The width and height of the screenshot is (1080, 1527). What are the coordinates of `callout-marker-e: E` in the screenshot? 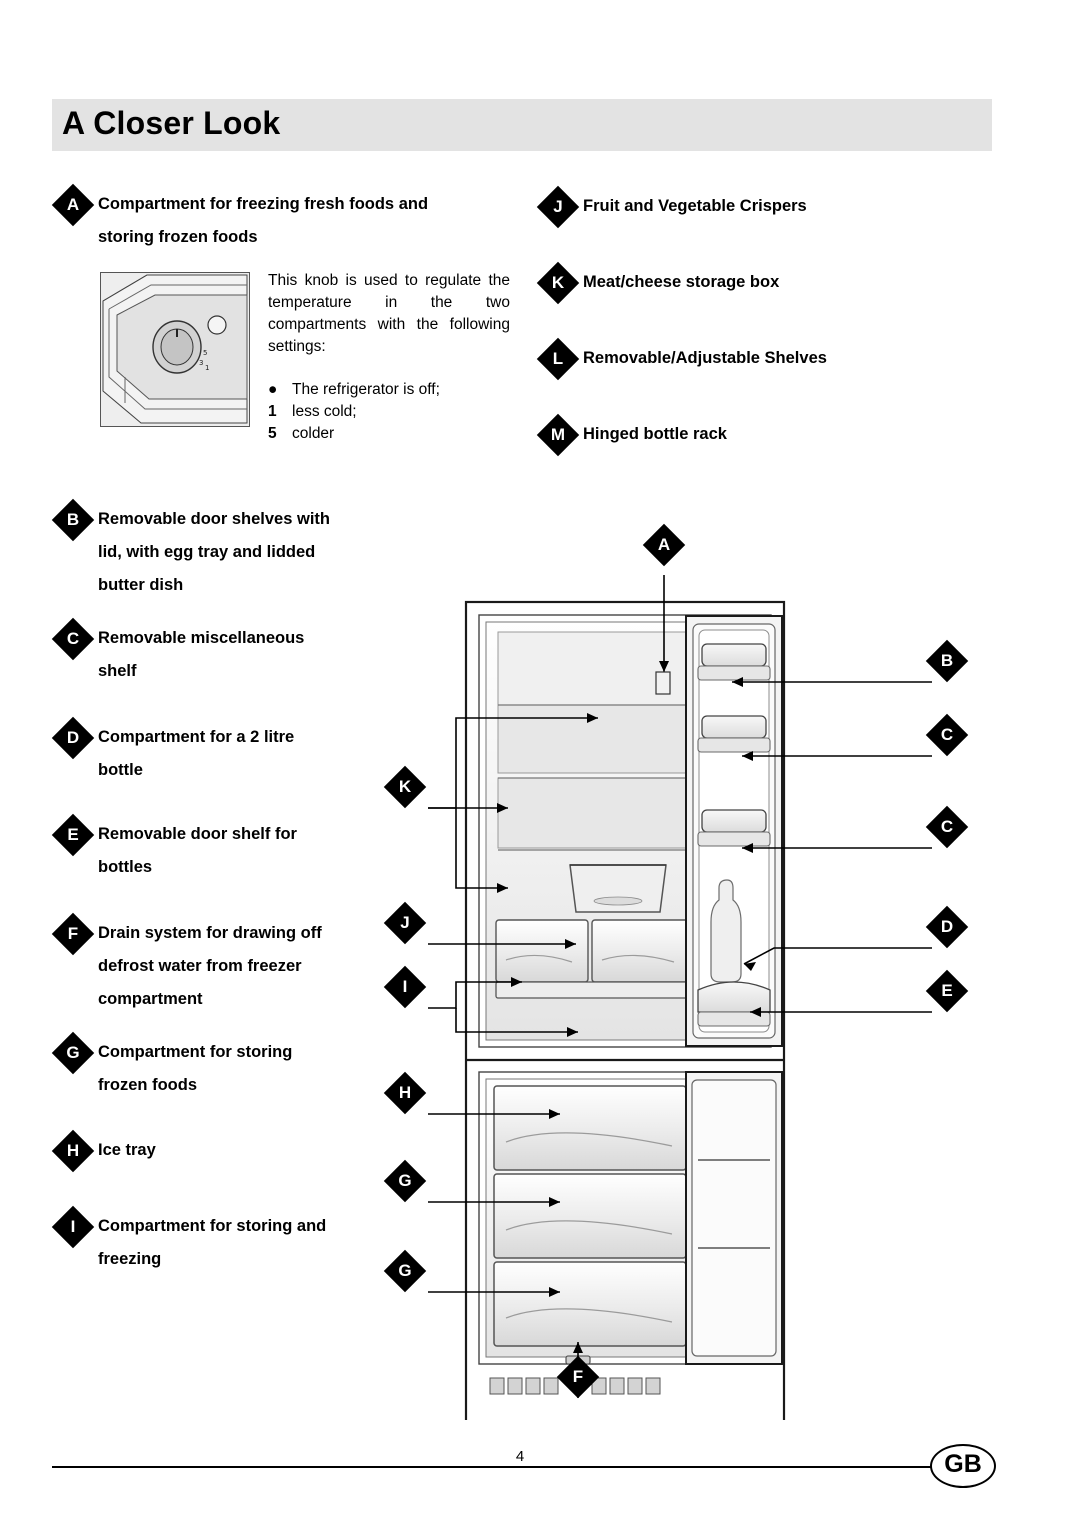 It's located at (947, 991).